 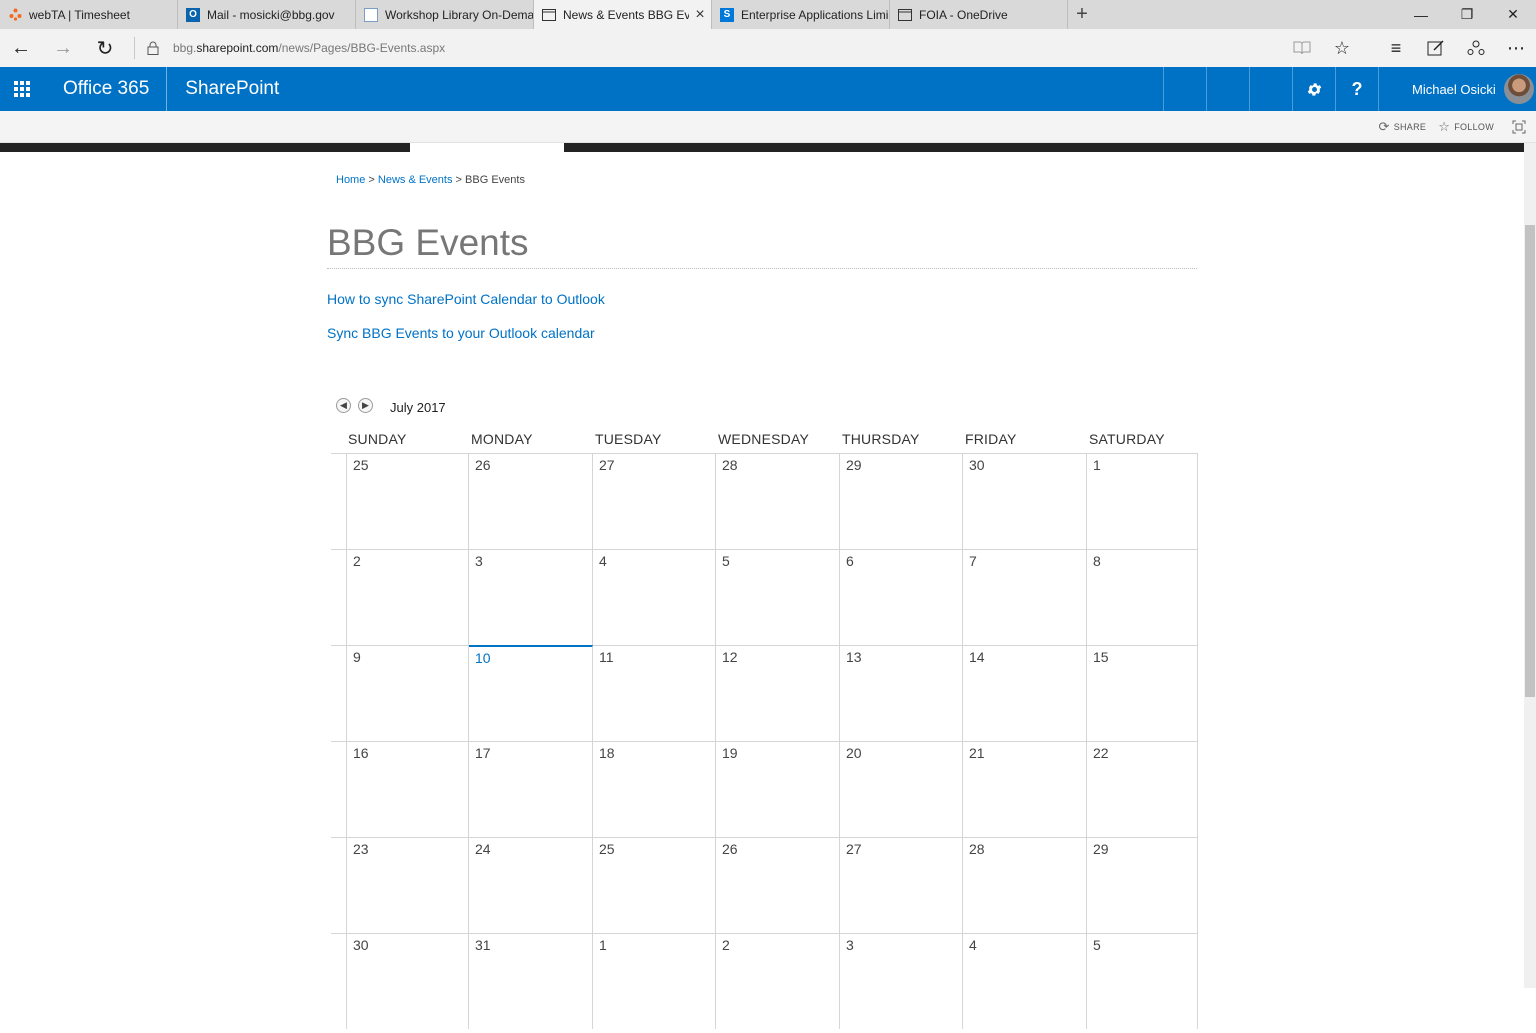 I want to click on calendar-day-number: 8, so click(x=1097, y=561).